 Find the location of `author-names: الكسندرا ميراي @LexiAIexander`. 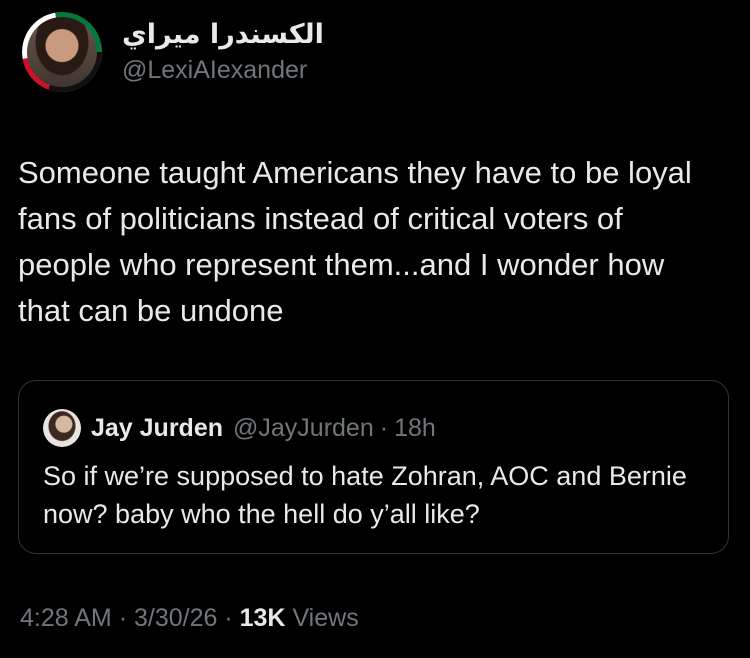

author-names: الكسندرا ميراي @LexiAIexander is located at coordinates (223, 52).